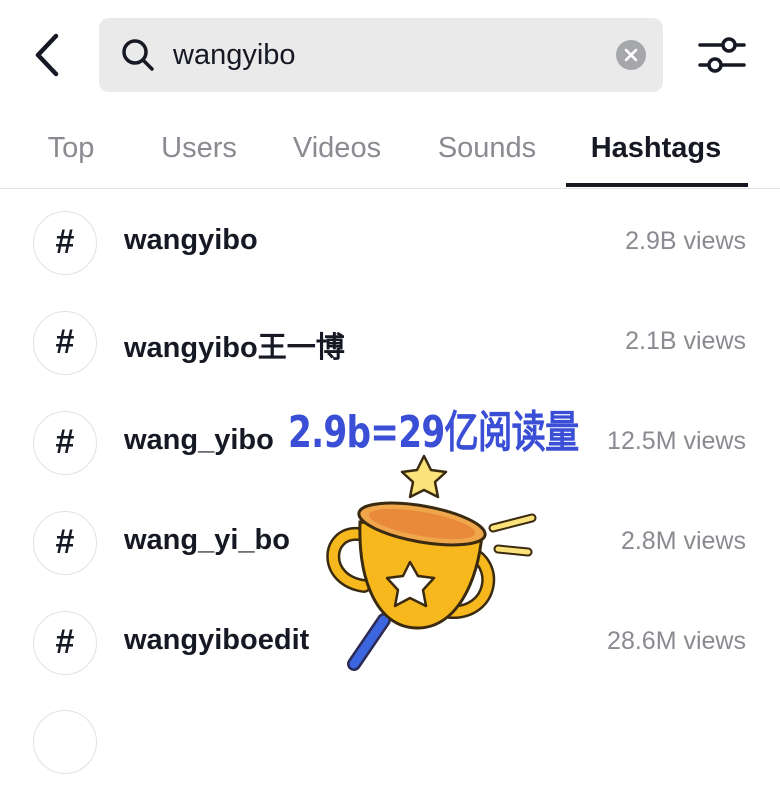  I want to click on hashtag-views: 28.6M views, so click(676, 641).